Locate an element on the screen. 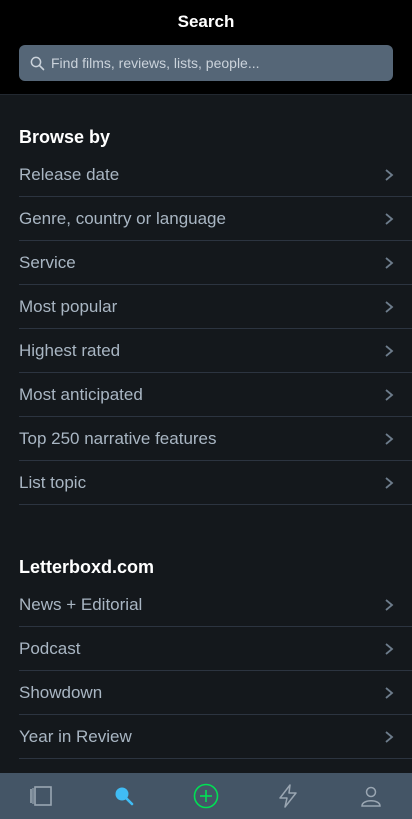  row-label: List topic is located at coordinates (53, 482).